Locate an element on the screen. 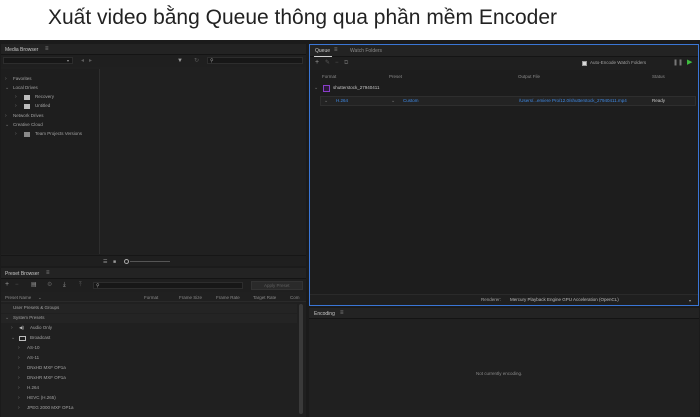 This screenshot has width=700, height=417. column-frame-size: Frame Size is located at coordinates (190, 297).